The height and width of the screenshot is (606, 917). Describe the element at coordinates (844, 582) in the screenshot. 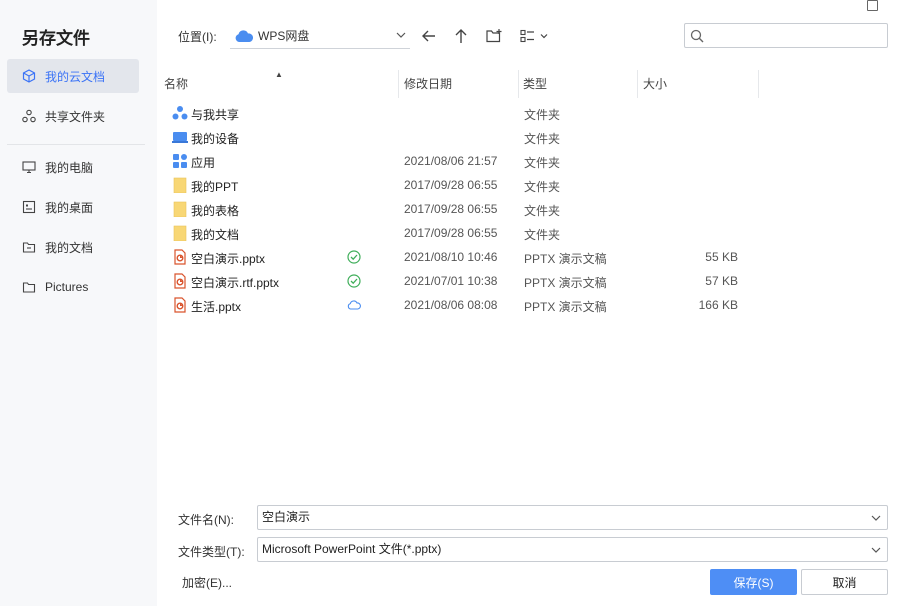

I see `cancel-button: 取消` at that location.